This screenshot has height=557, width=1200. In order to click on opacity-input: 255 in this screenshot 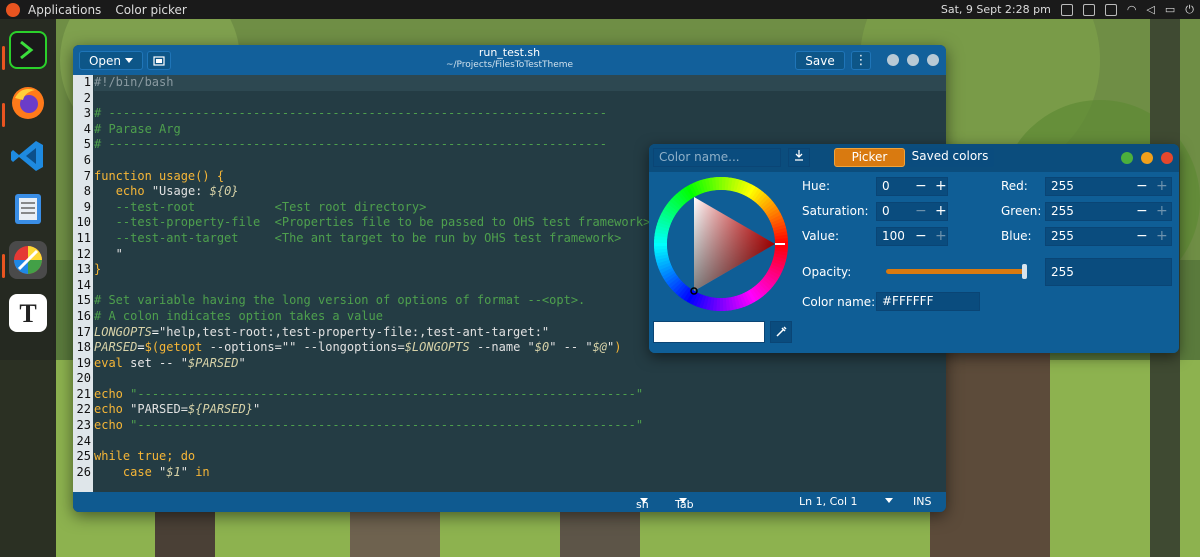, I will do `click(1108, 272)`.